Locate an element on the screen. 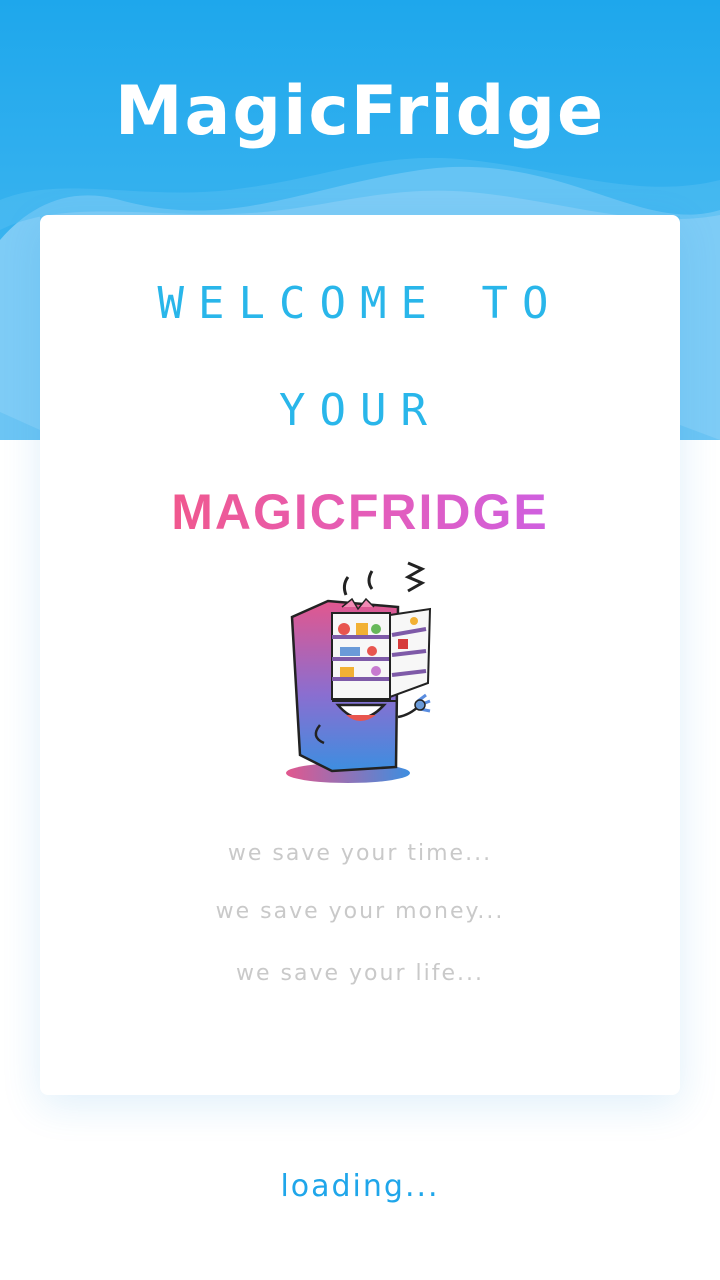 This screenshot has height=1280, width=720. brand-wordmark: MAGICFRIDGE is located at coordinates (360, 512).